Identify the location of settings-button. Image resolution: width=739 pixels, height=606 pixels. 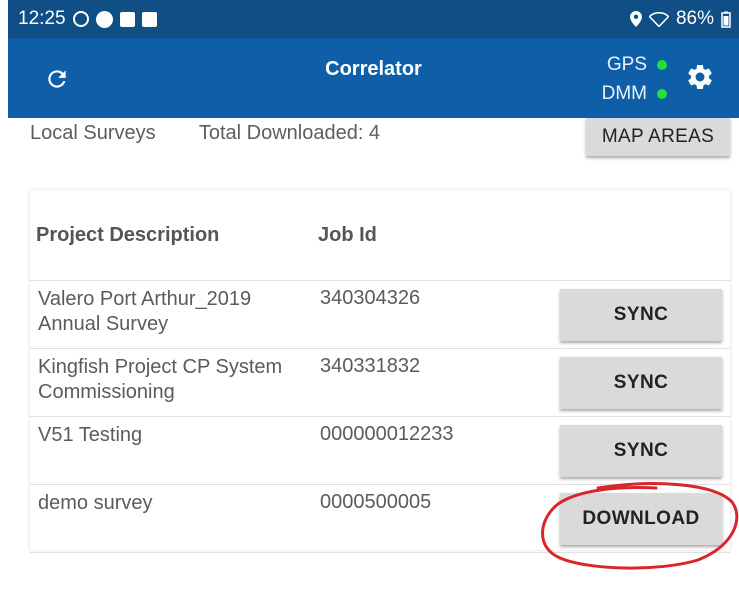
(700, 77).